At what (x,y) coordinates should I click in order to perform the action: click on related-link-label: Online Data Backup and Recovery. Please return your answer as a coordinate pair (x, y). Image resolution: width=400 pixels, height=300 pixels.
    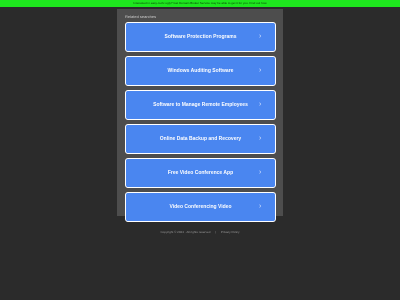
    Looking at the image, I should click on (200, 139).